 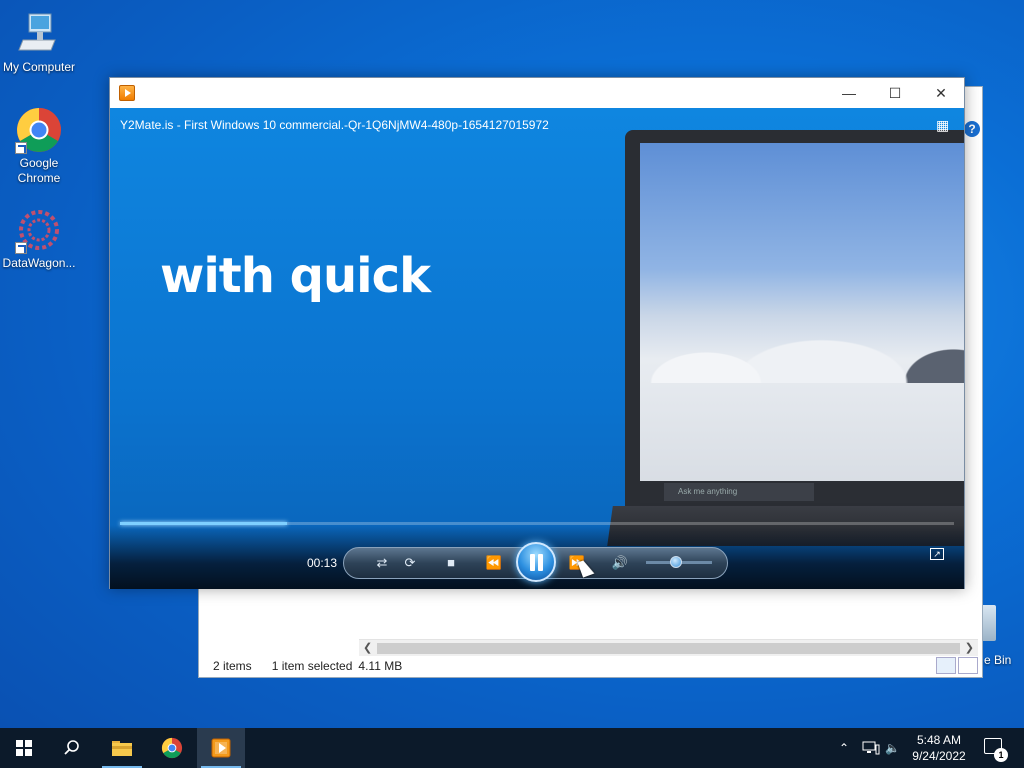 I want to click on fullscreen-icon: ↗, so click(x=937, y=554).